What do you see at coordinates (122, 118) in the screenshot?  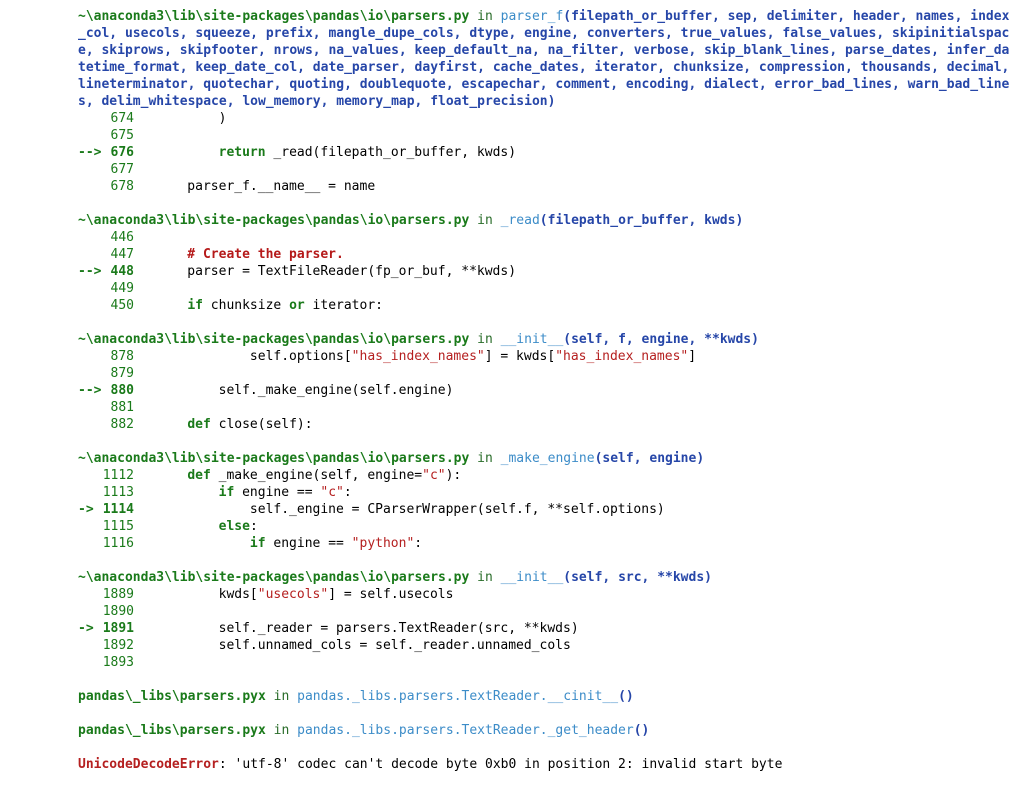 I see `line-number: 674` at bounding box center [122, 118].